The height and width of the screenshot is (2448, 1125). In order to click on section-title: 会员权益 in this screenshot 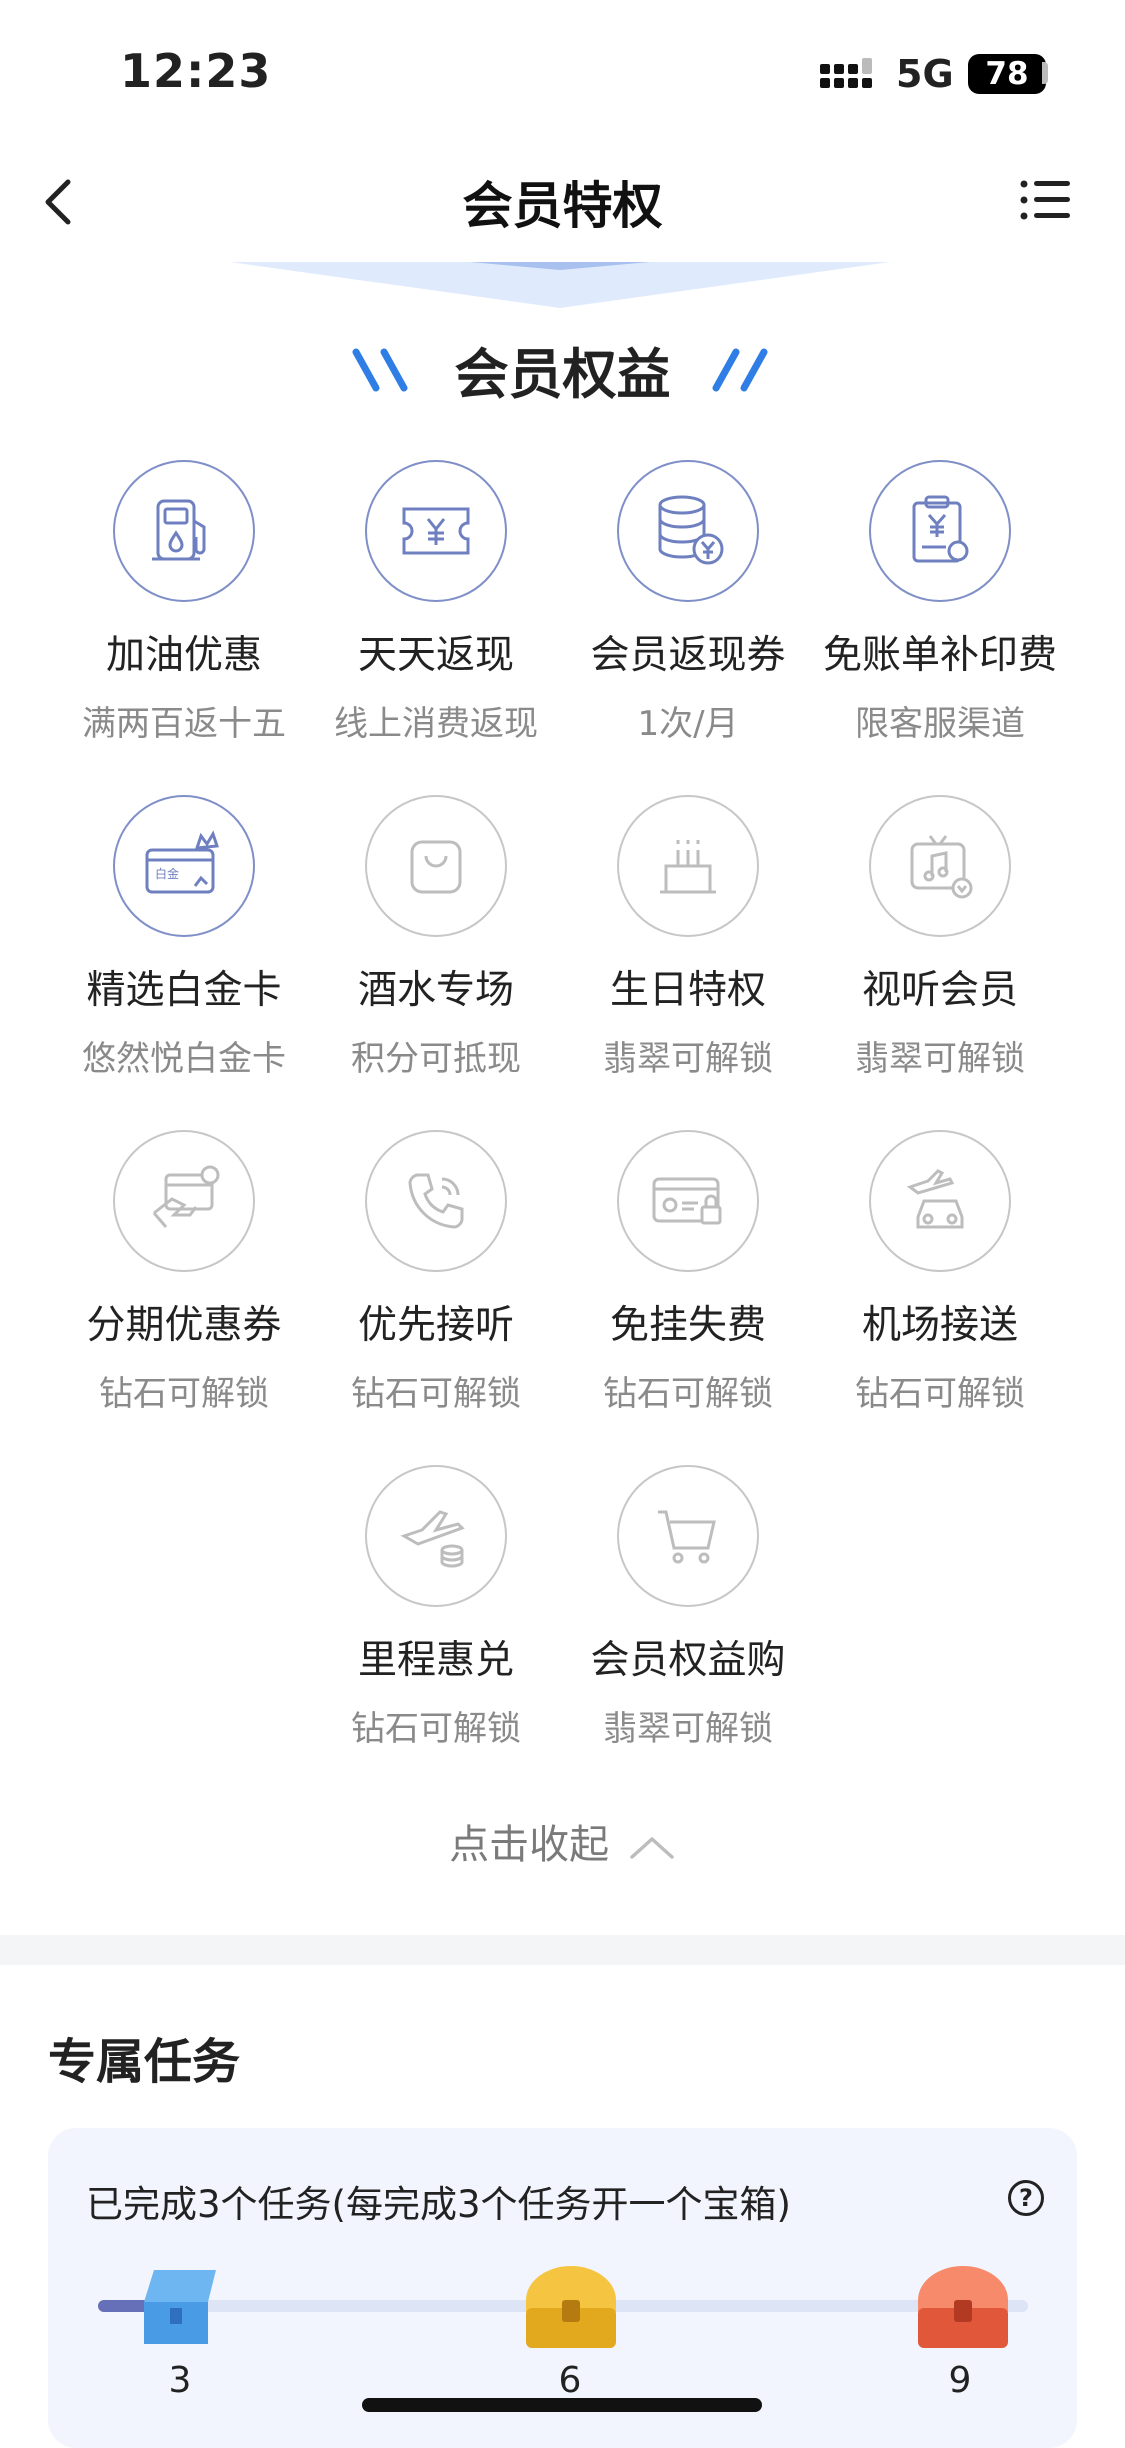, I will do `click(562, 374)`.